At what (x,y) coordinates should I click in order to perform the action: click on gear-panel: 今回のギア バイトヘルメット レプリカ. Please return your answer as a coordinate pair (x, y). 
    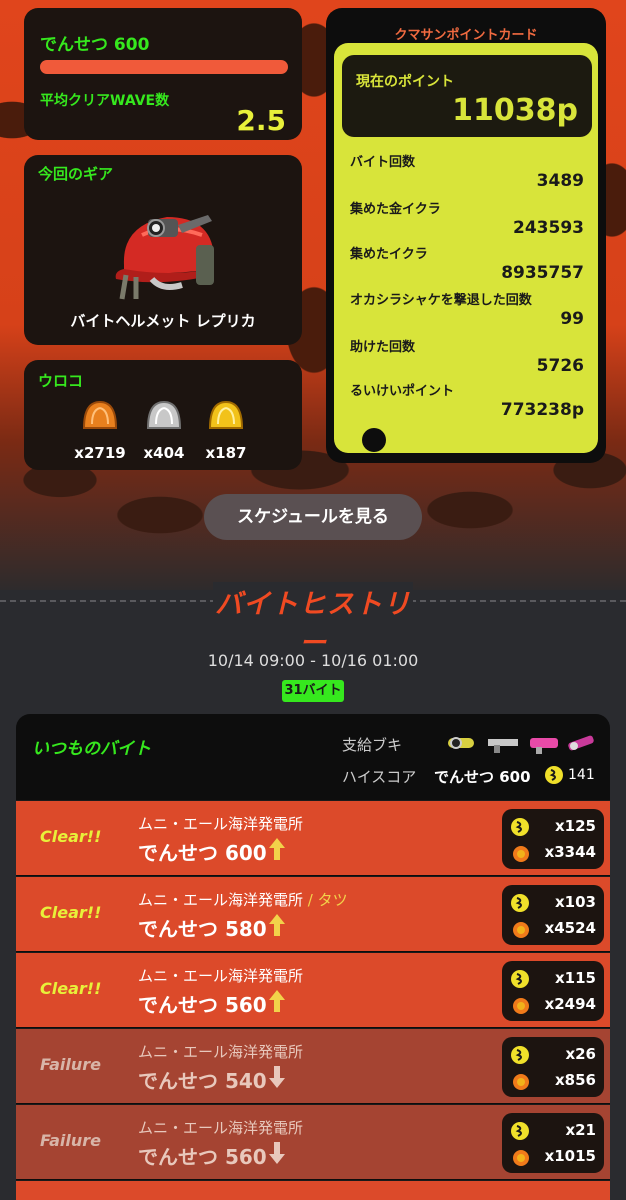
    Looking at the image, I should click on (163, 250).